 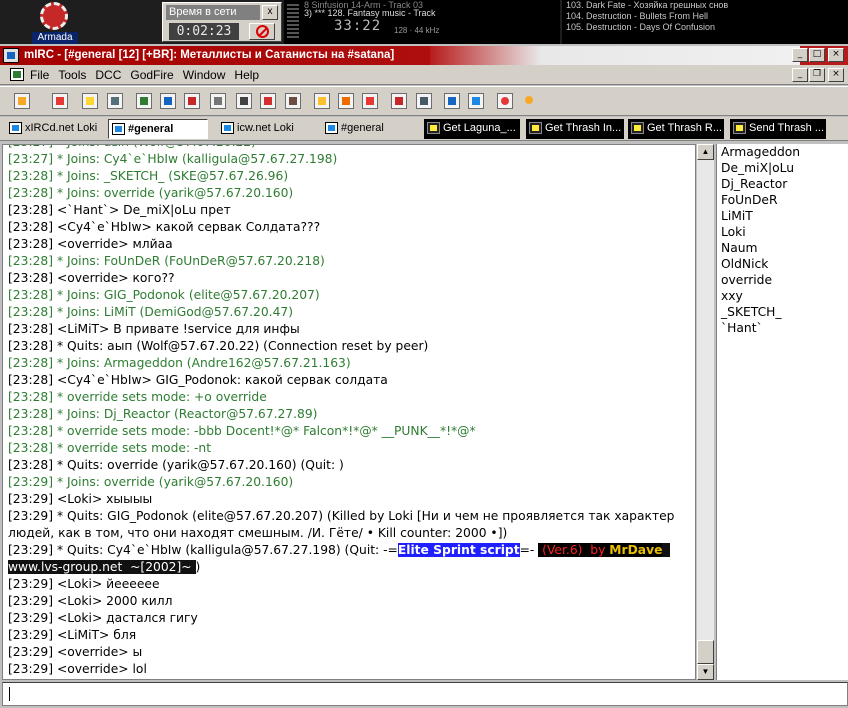 What do you see at coordinates (108, 75) in the screenshot?
I see `menu-dcc: DCC` at bounding box center [108, 75].